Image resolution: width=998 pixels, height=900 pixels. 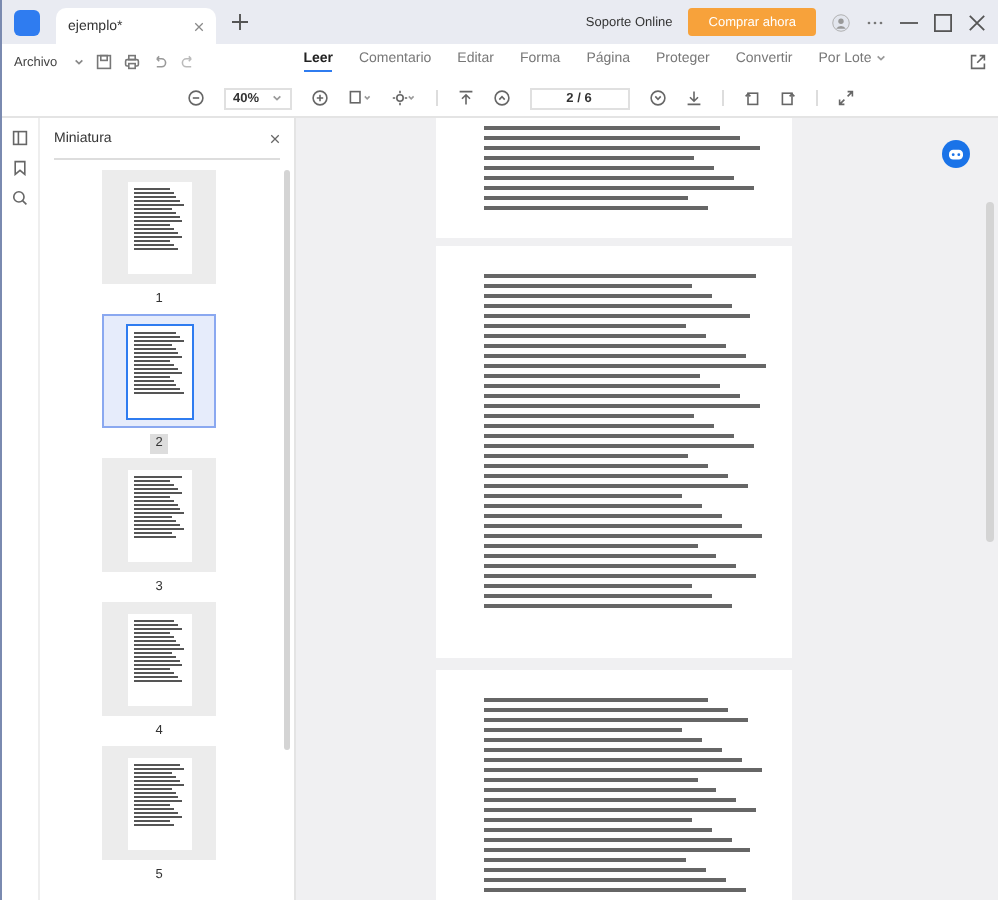 What do you see at coordinates (27, 22) in the screenshot?
I see `app-logo-icon` at bounding box center [27, 22].